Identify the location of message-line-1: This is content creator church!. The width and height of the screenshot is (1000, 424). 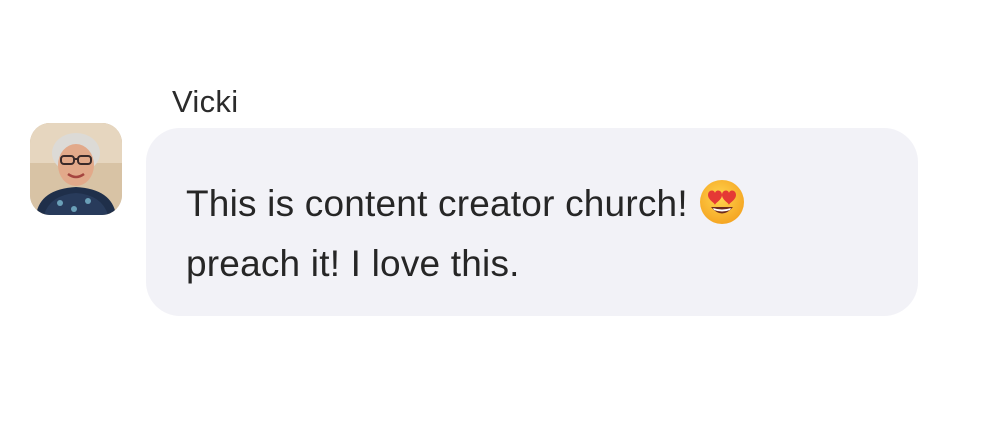
(437, 203).